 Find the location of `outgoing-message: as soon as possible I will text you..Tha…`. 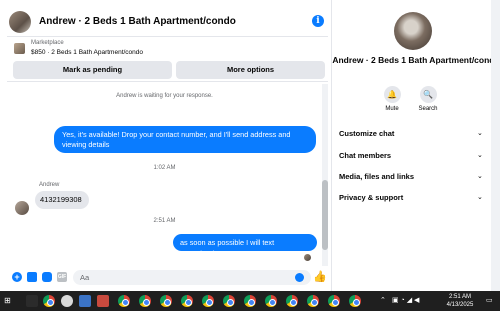

outgoing-message: as soon as possible I will text you..Tha… is located at coordinates (245, 246).